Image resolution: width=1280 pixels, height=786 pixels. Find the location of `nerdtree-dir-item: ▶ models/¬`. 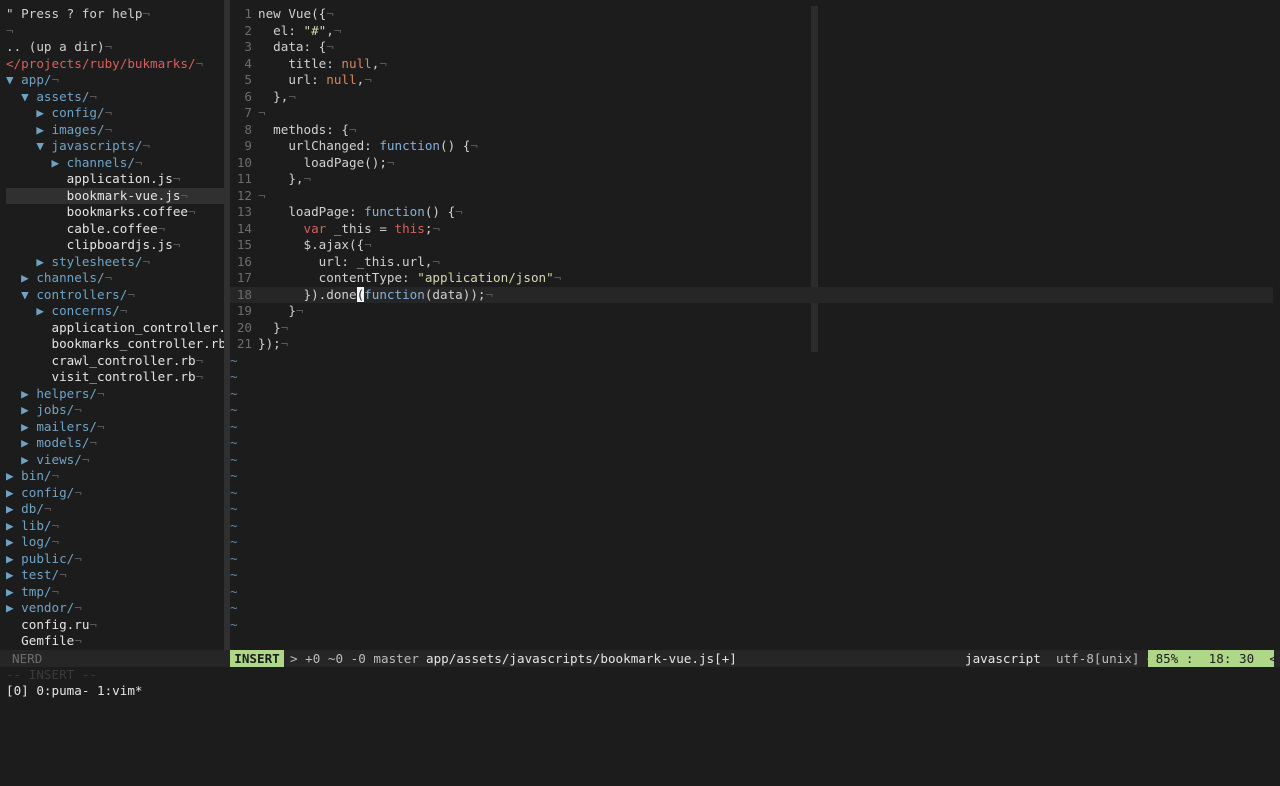

nerdtree-dir-item: ▶ models/¬ is located at coordinates (51, 443).